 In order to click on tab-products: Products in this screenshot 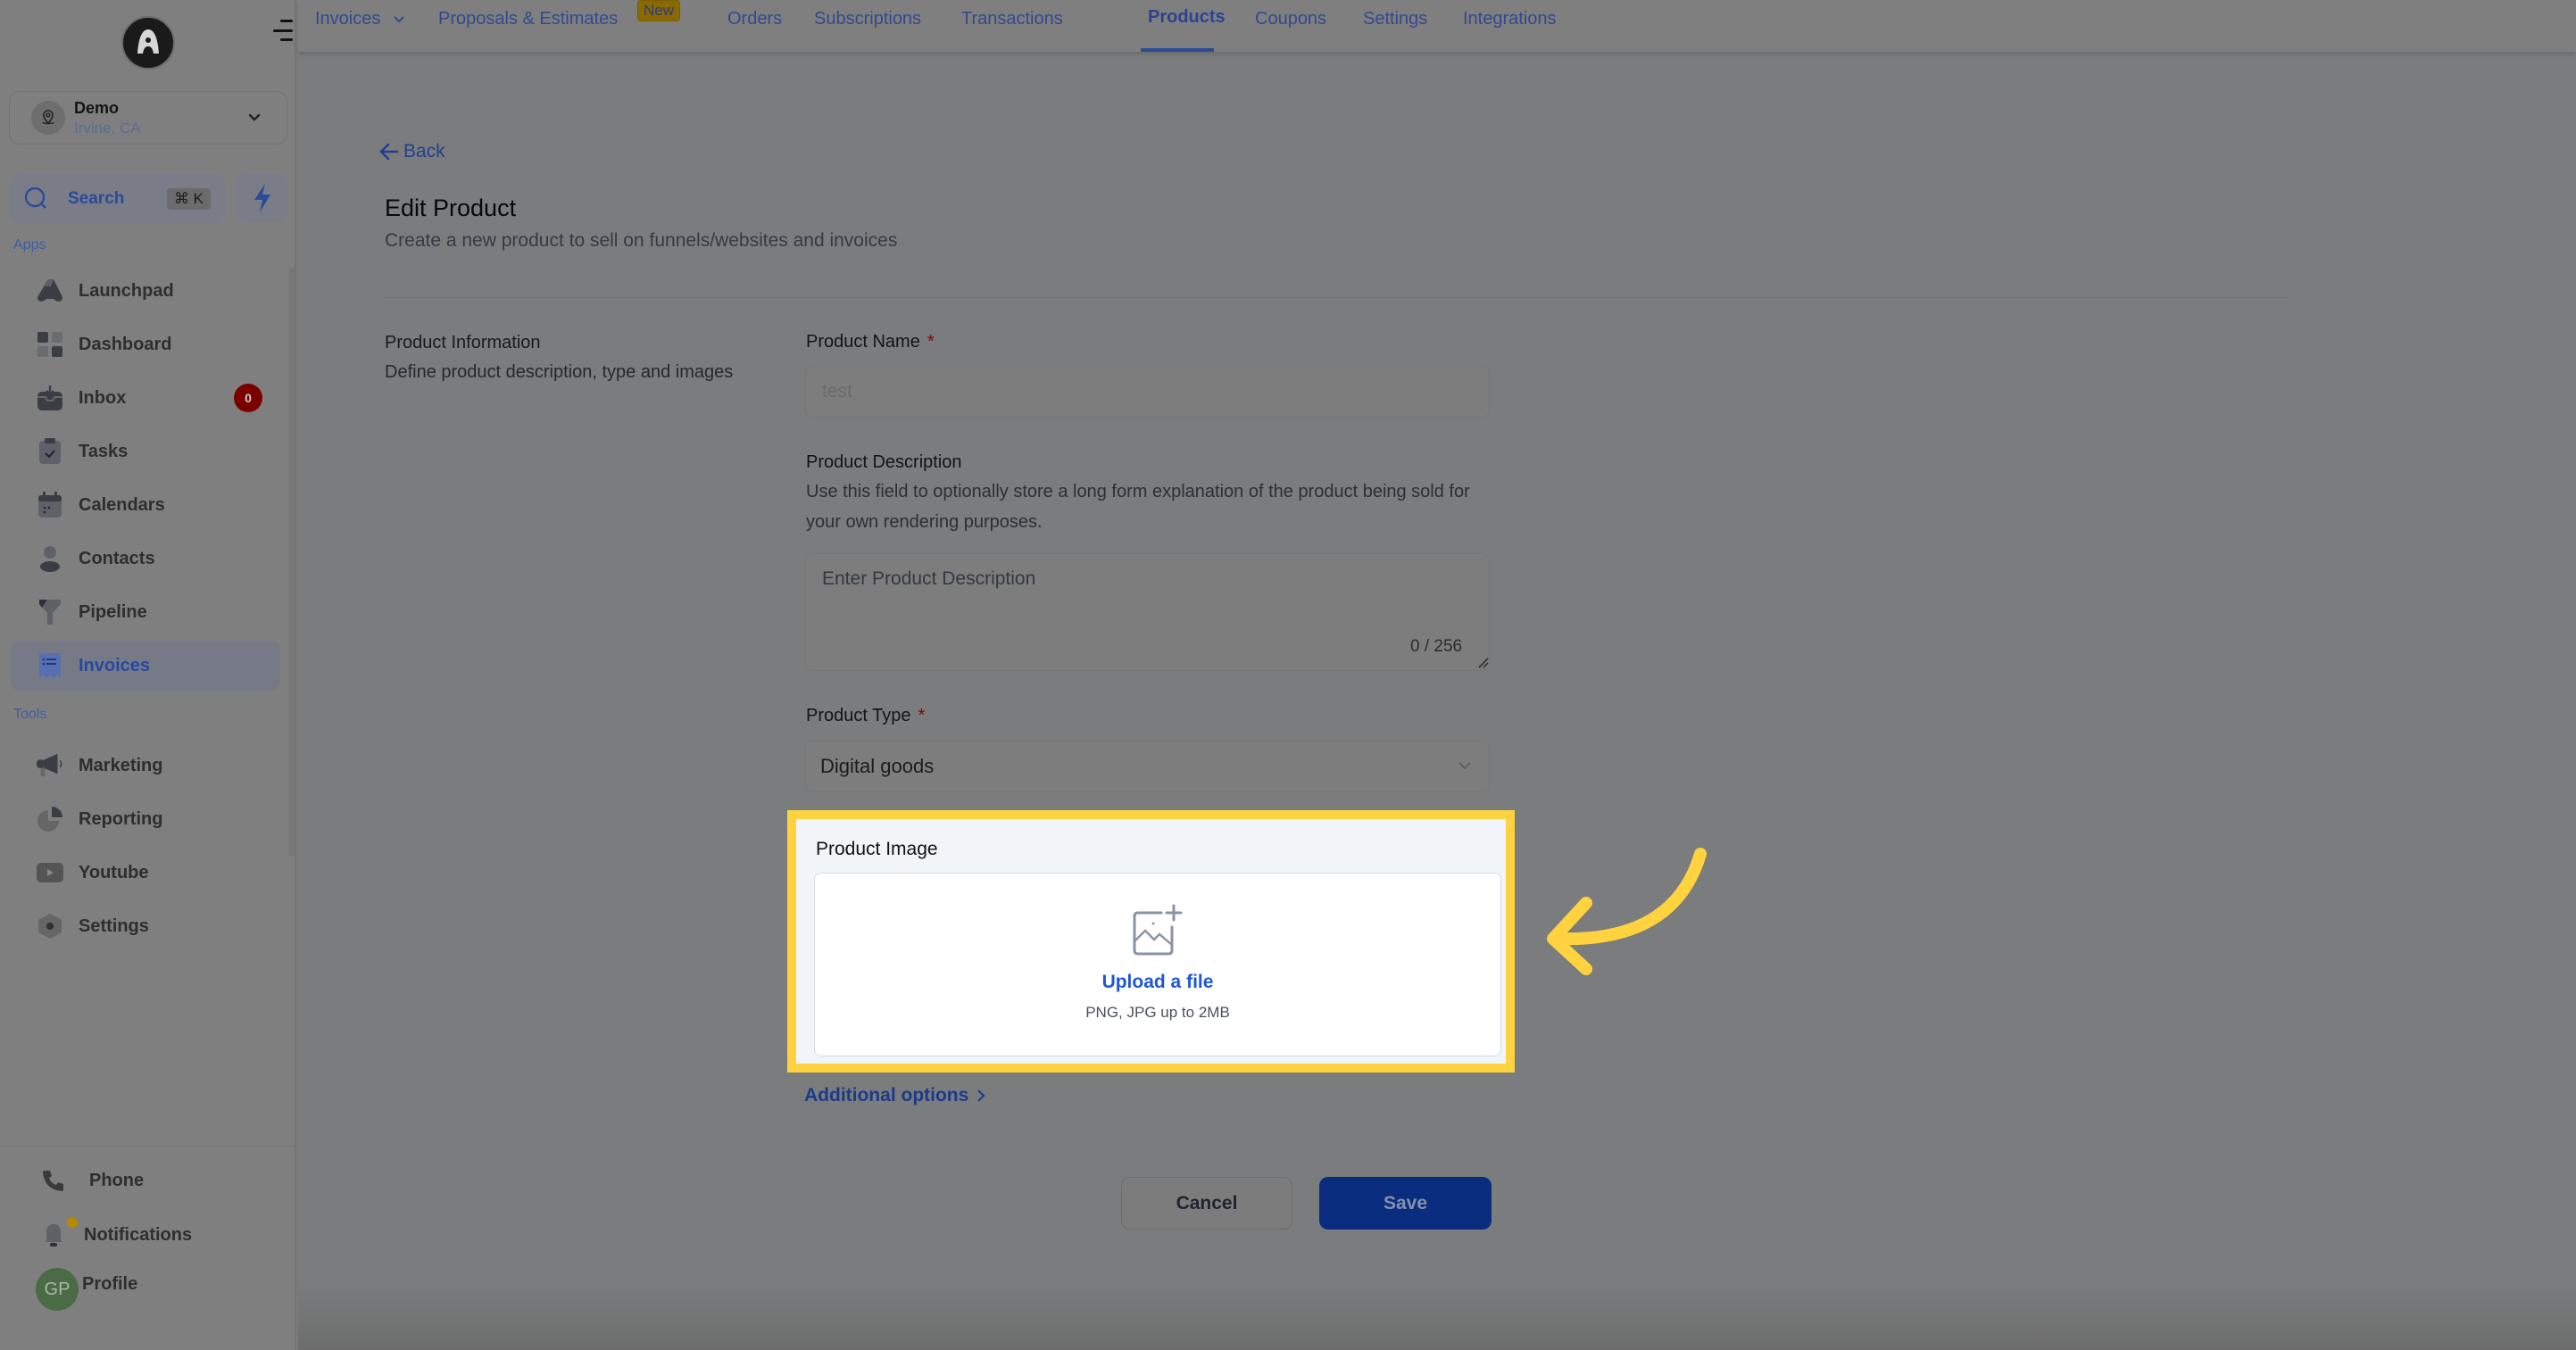, I will do `click(1187, 17)`.